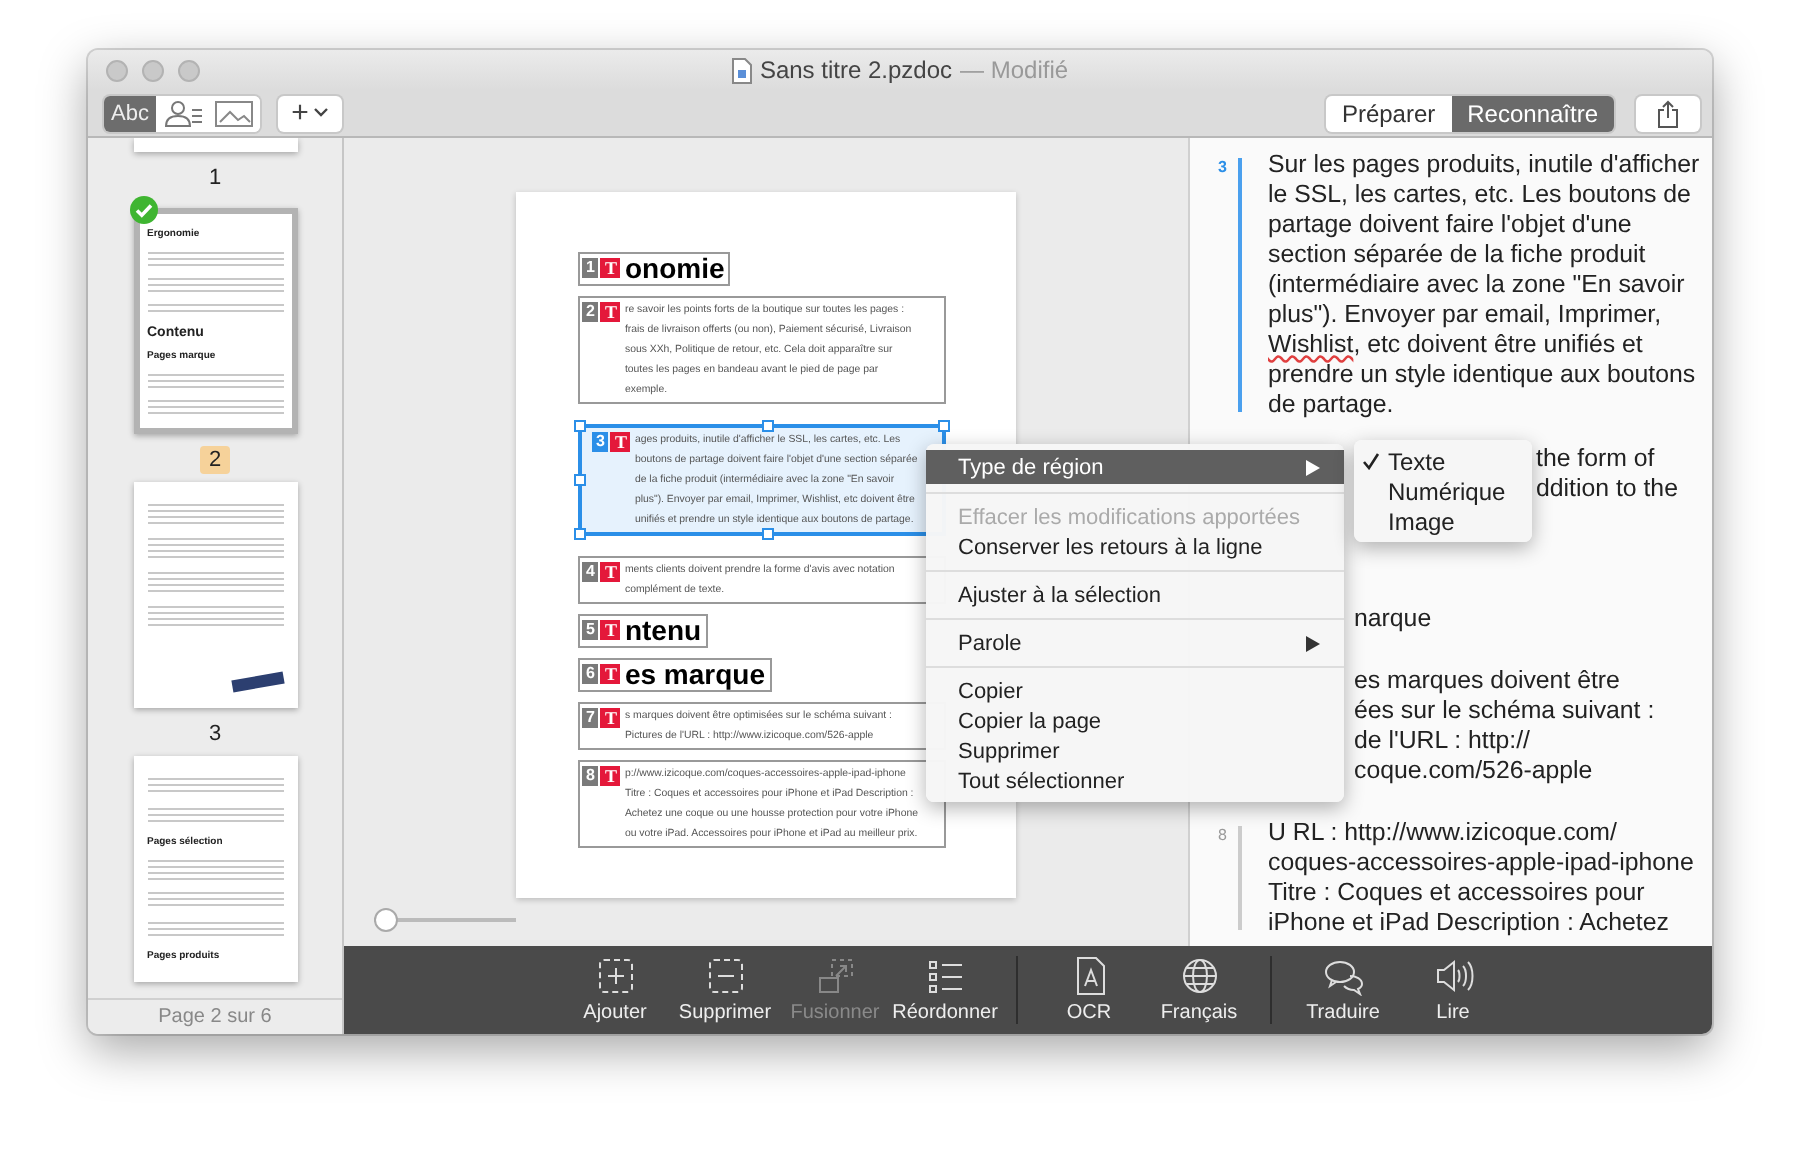  I want to click on paragraph-number: 3, so click(1223, 168).